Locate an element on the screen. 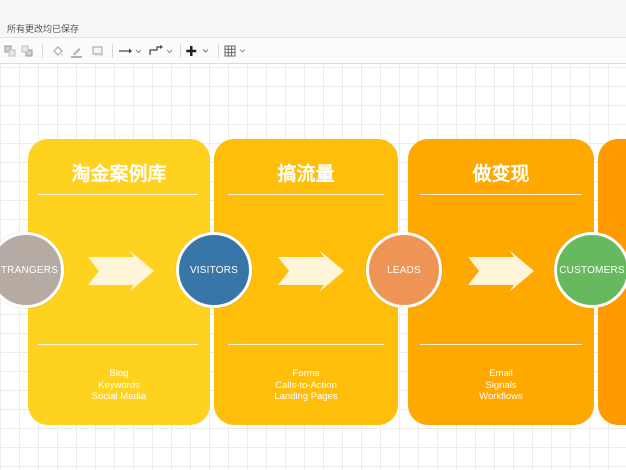 The image size is (626, 470). stage-label: STRANGERS is located at coordinates (29, 270).